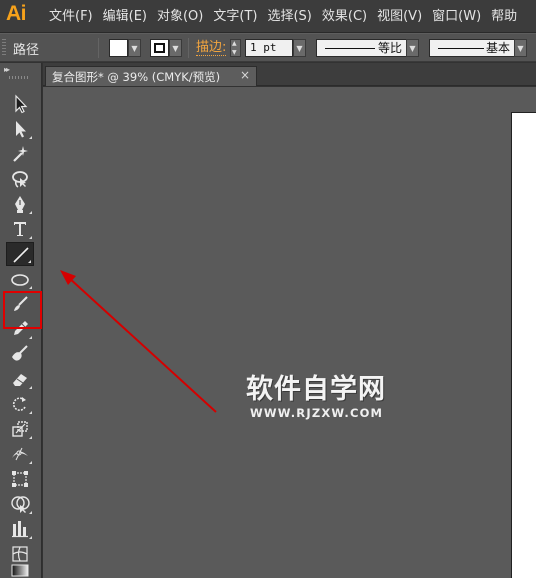  Describe the element at coordinates (317, 413) in the screenshot. I see `watermark-url: WWW.RJZXW.COM` at that location.